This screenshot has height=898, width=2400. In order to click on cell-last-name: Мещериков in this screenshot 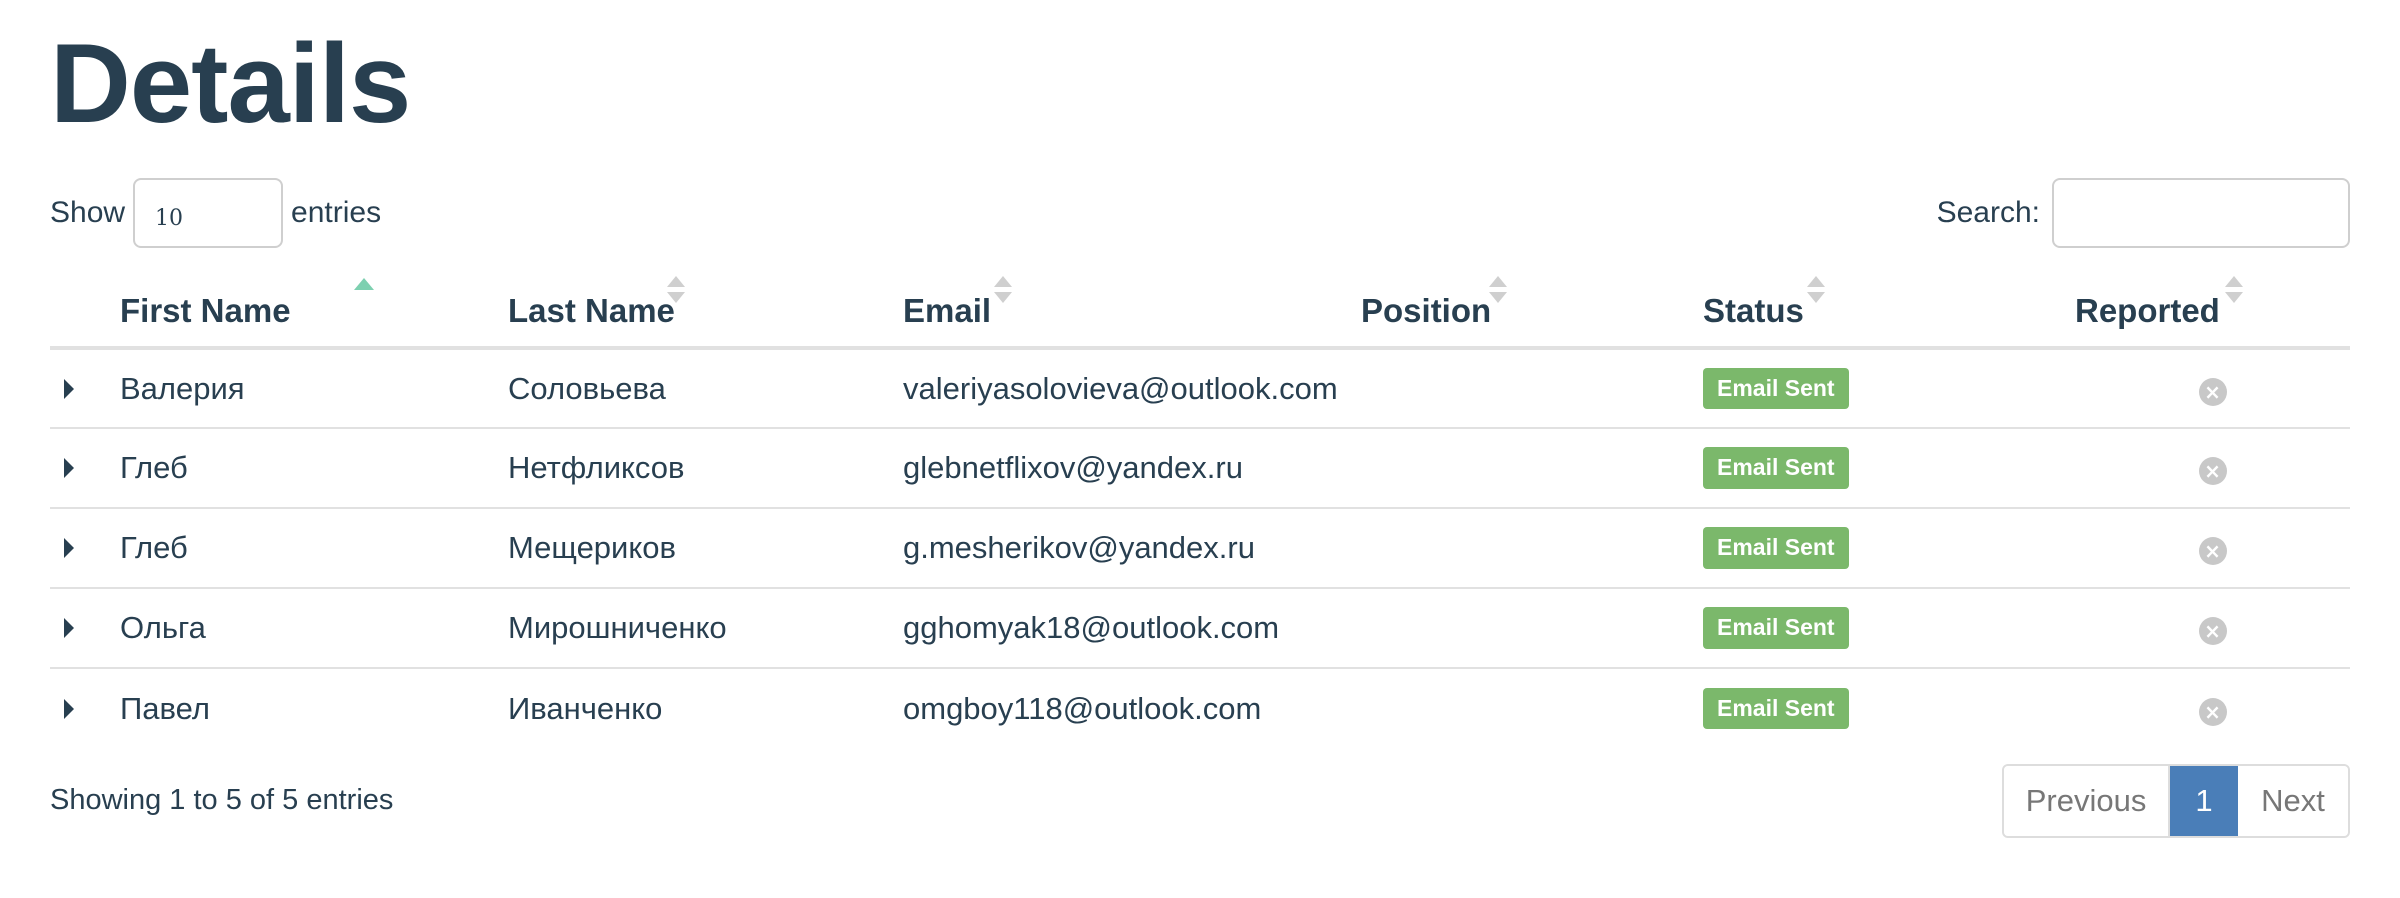, I will do `click(592, 547)`.